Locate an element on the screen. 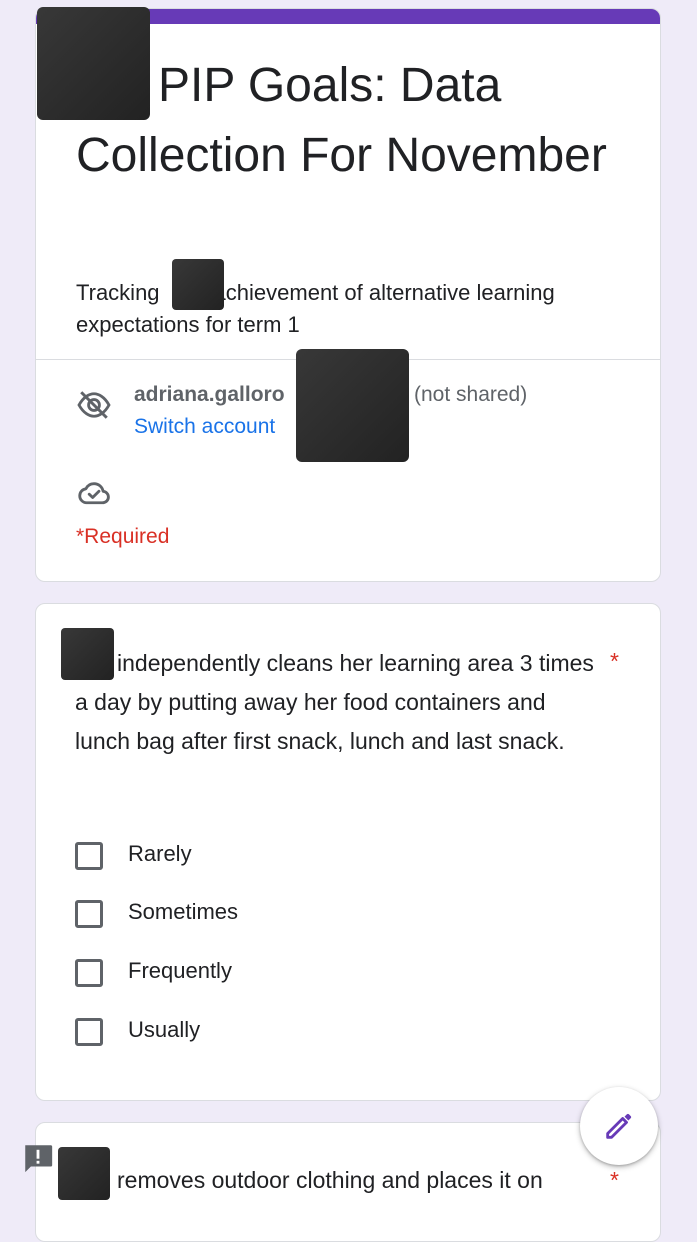  feedback-icon is located at coordinates (38, 1158).